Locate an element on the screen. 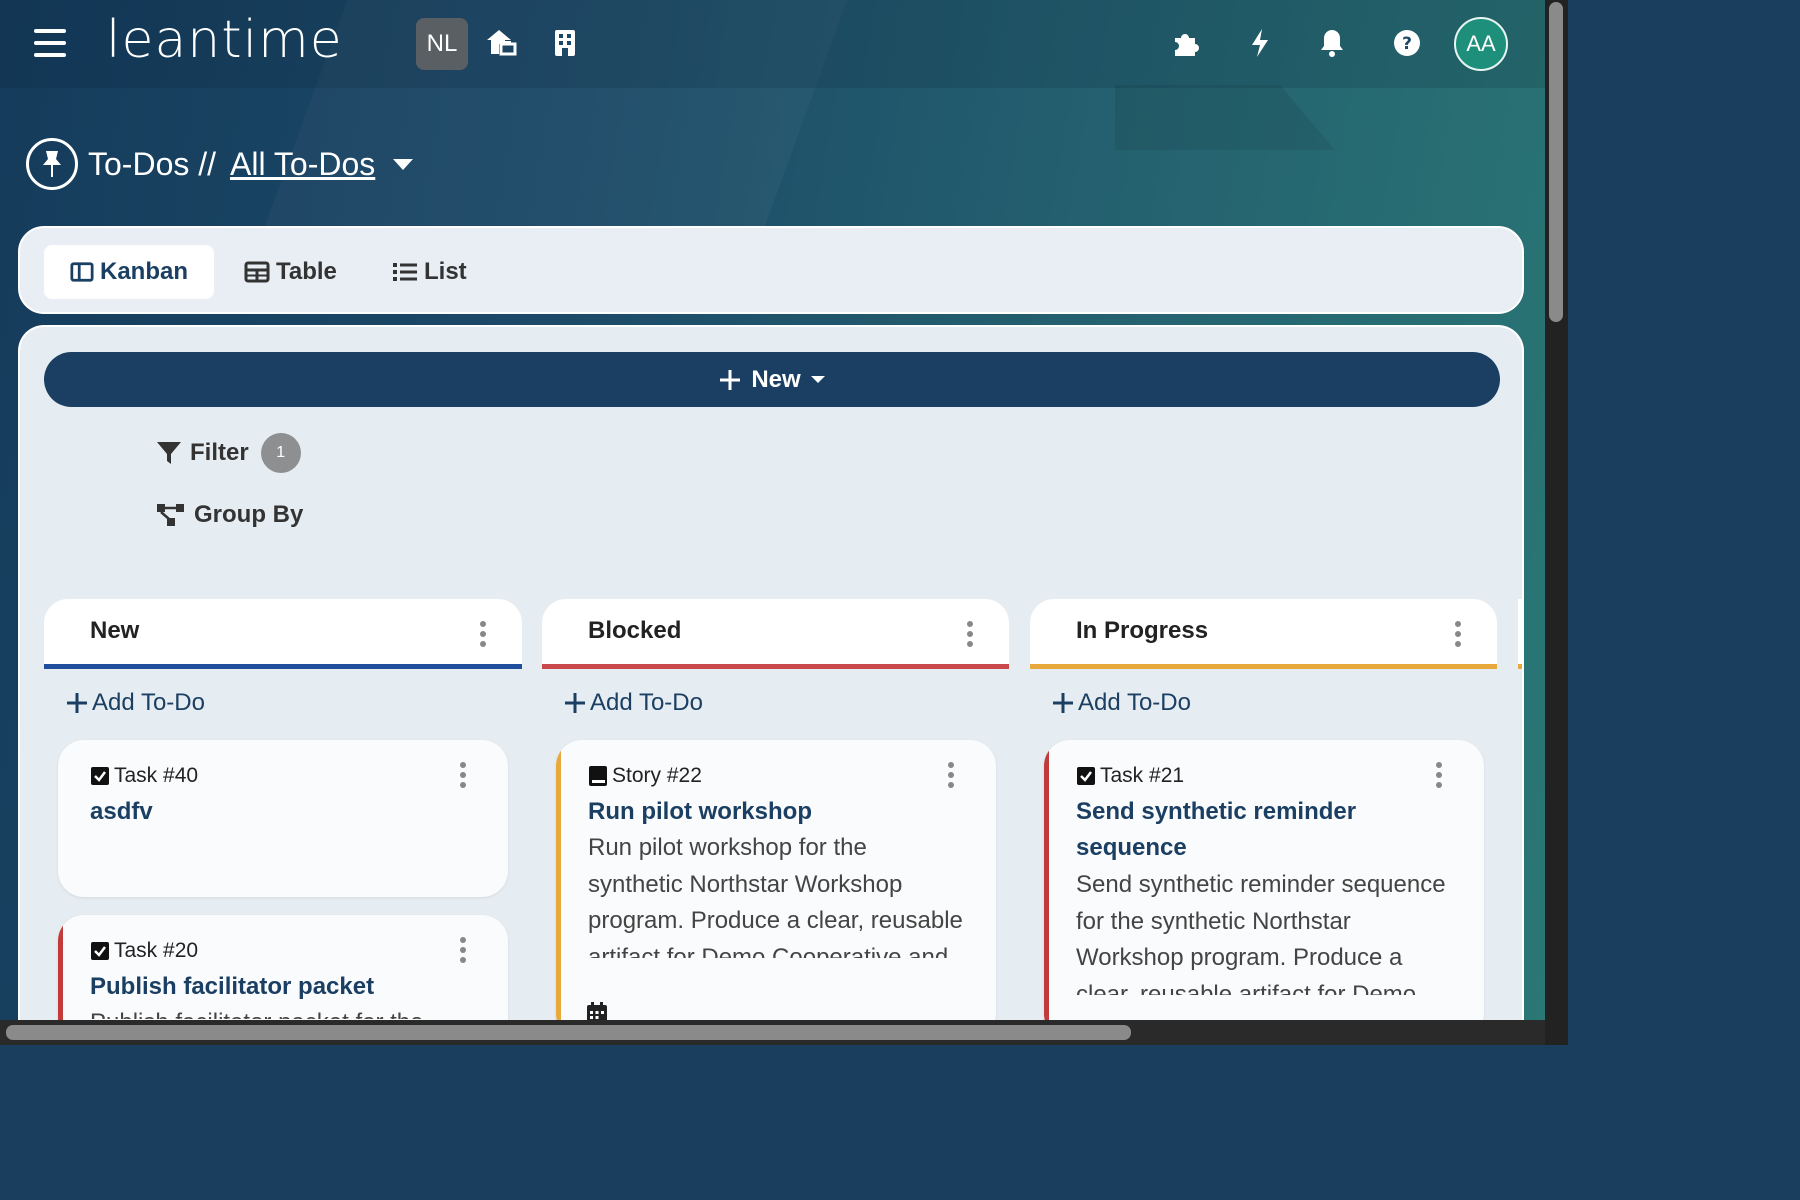 The width and height of the screenshot is (1800, 1200). app-logo: leantime is located at coordinates (224, 40).